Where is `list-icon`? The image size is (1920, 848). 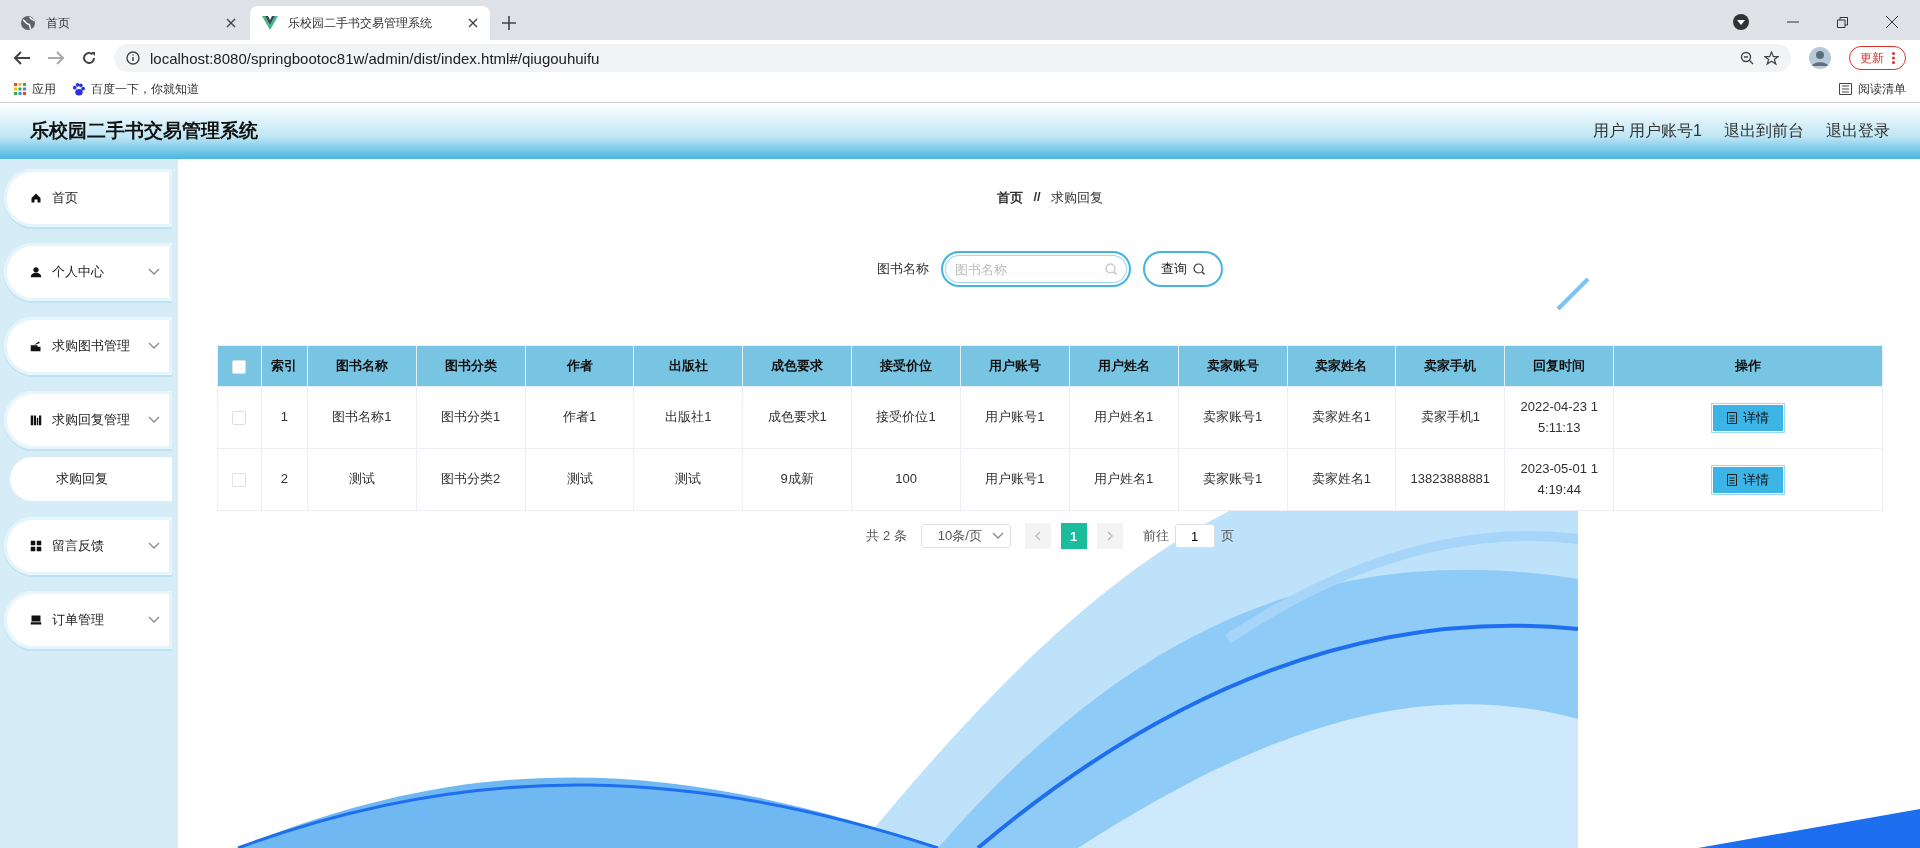
list-icon is located at coordinates (1845, 89).